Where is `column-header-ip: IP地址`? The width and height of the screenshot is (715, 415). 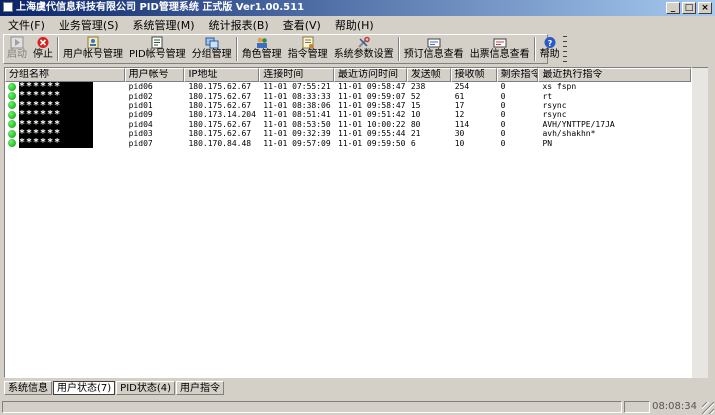
column-header-ip: IP地址 is located at coordinates (222, 75).